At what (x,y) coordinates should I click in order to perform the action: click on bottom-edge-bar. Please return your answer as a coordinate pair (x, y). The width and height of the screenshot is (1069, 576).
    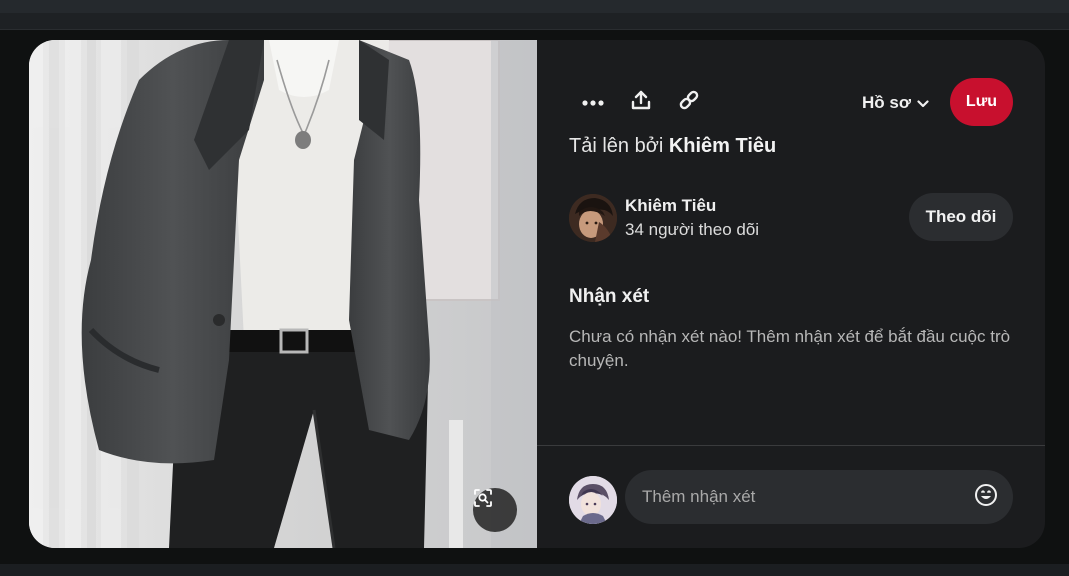
    Looking at the image, I should click on (534, 570).